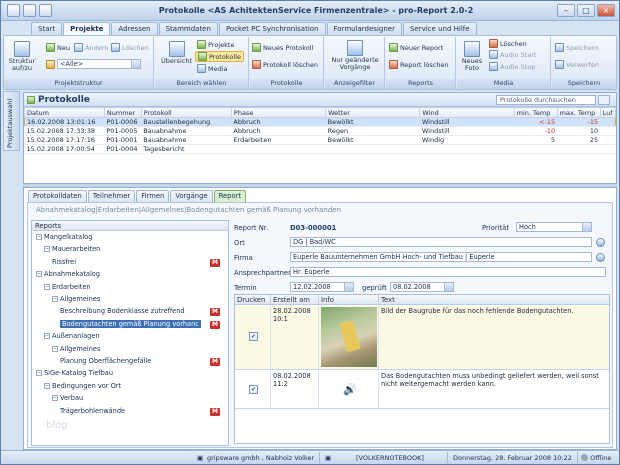  Describe the element at coordinates (74, 373) in the screenshot. I see `tree-node: − SiGe-Katalog Tiefbau` at that location.